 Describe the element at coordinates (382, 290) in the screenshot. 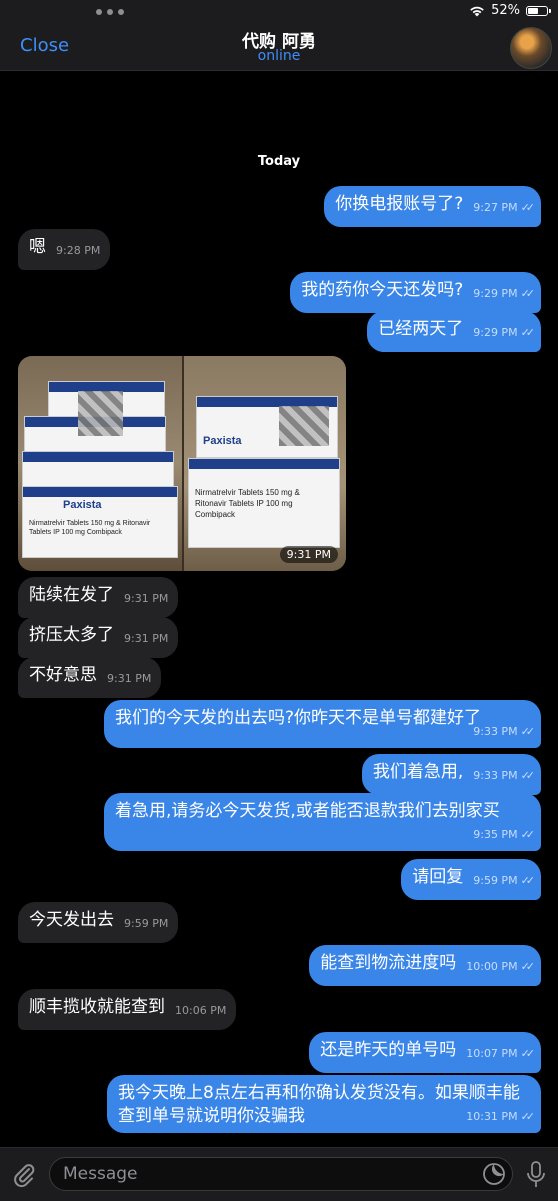

I see `message-text: 我的药你今天还发吗?` at that location.